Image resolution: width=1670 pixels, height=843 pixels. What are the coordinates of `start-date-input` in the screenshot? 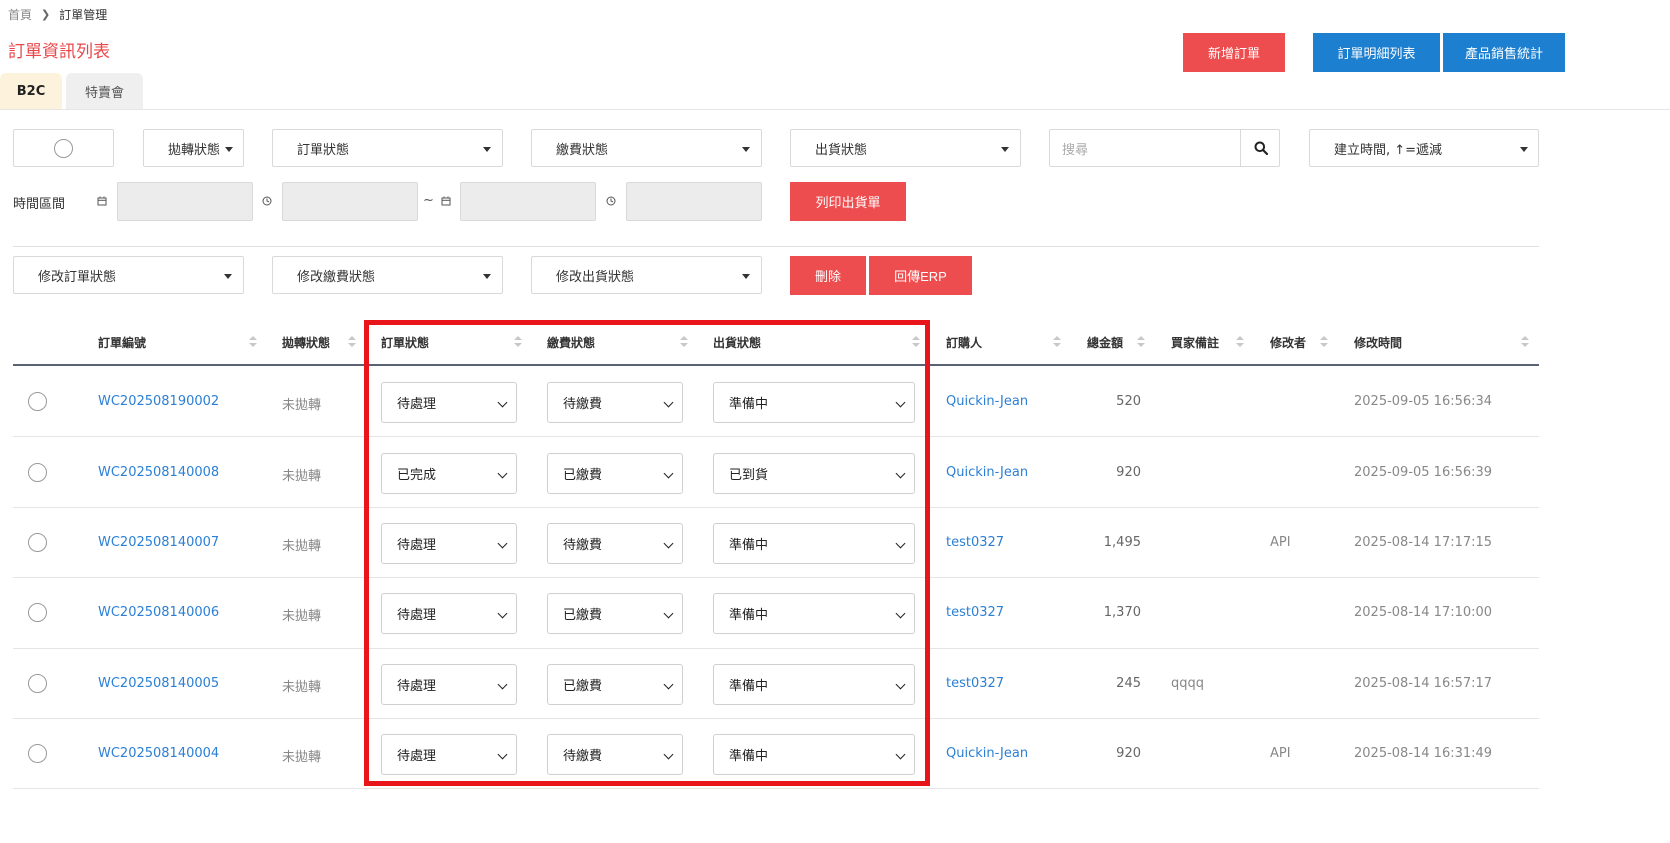 It's located at (185, 201).